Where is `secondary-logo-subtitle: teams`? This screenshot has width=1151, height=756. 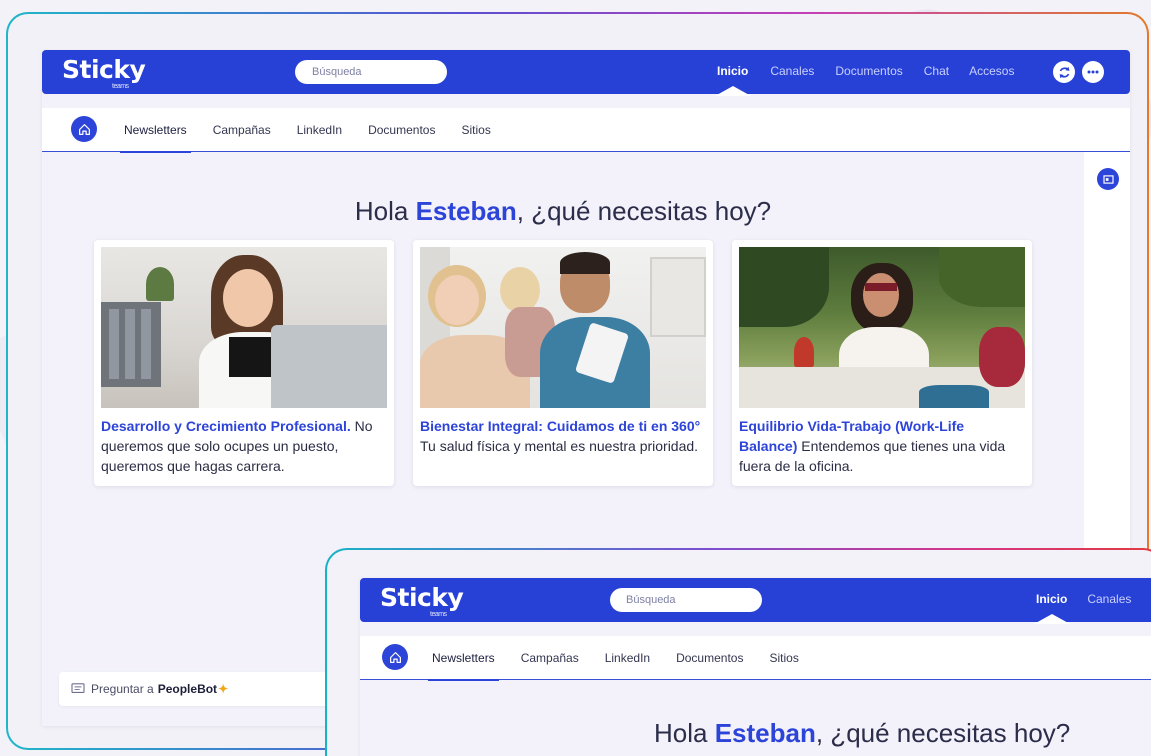 secondary-logo-subtitle: teams is located at coordinates (438, 614).